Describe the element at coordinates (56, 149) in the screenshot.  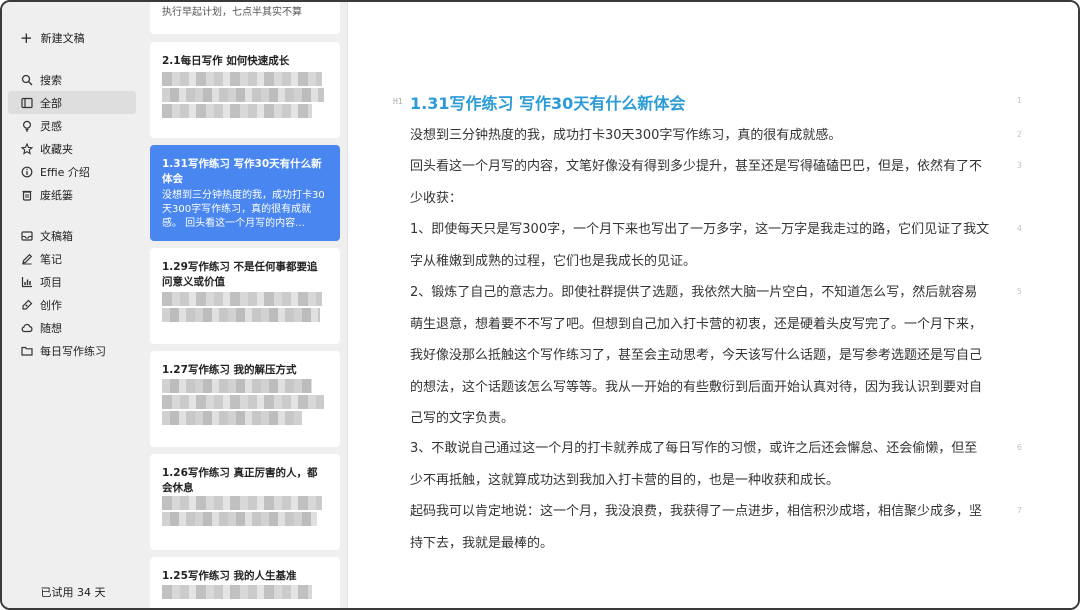
I see `sidebar-item-label: 收藏夹` at that location.